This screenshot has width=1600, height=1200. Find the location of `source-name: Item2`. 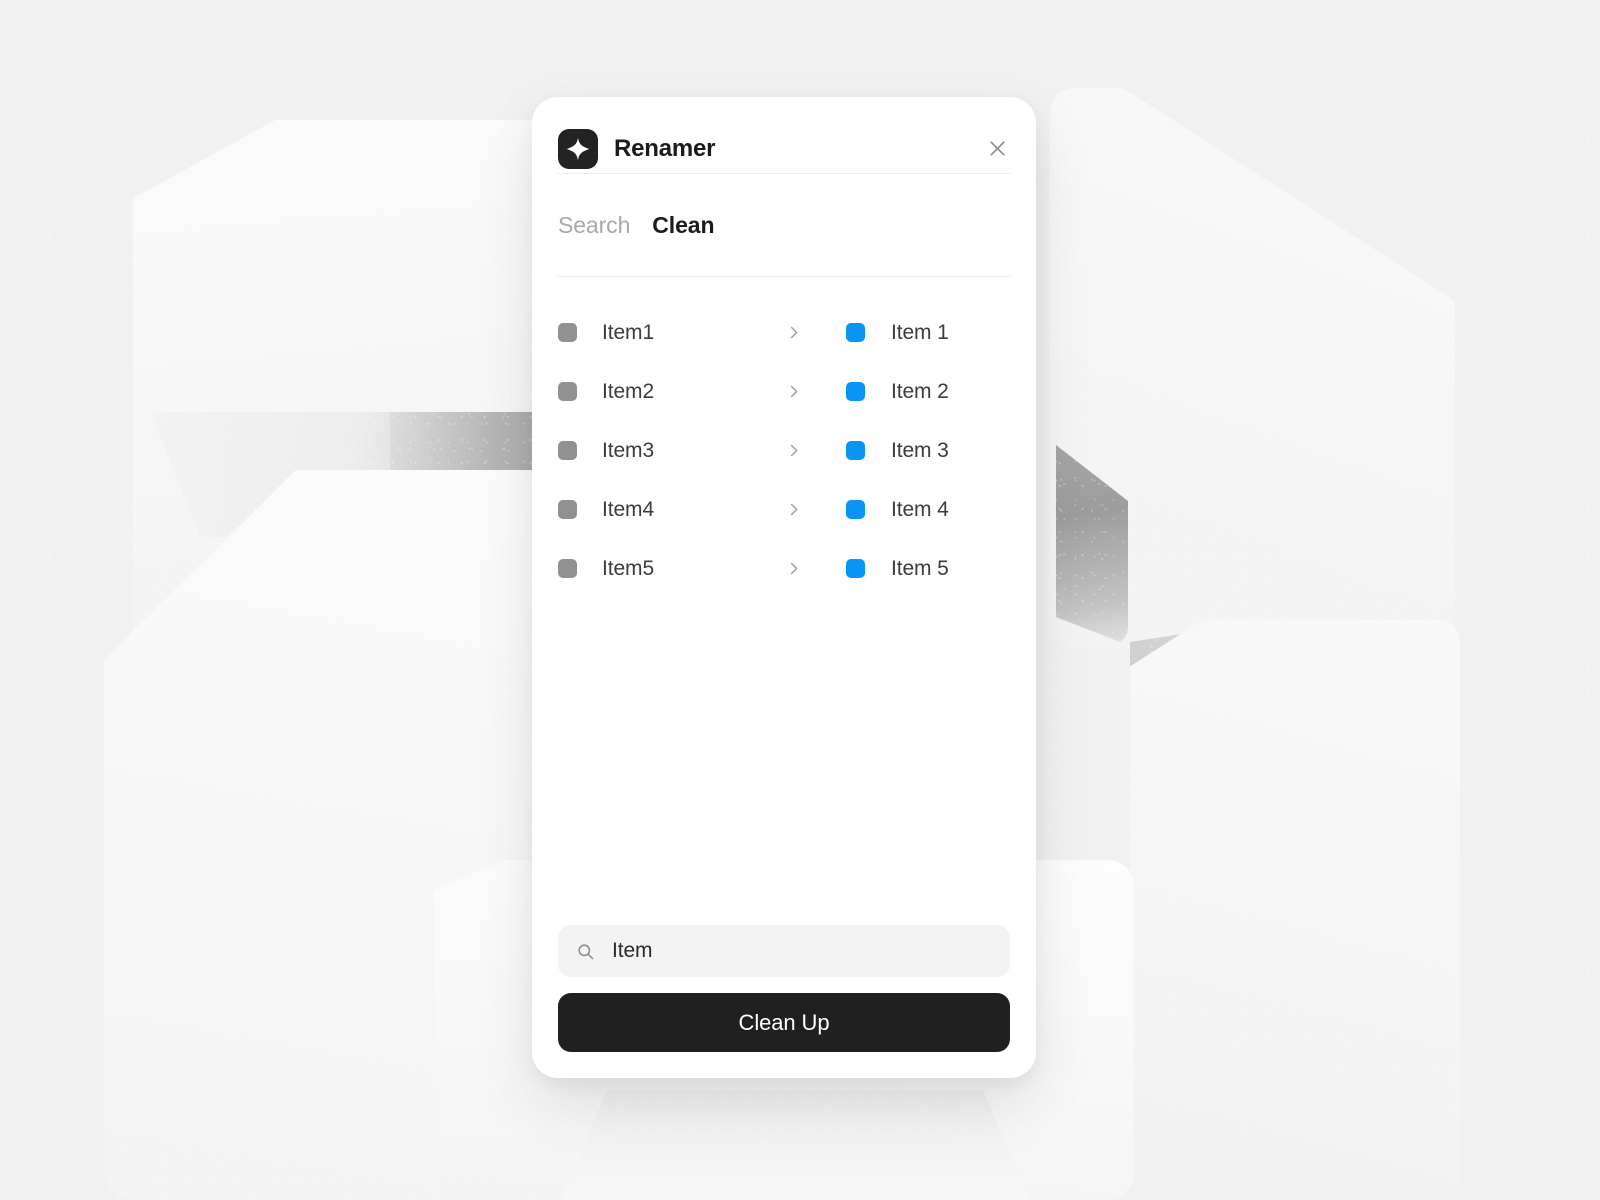

source-name: Item2 is located at coordinates (628, 391).